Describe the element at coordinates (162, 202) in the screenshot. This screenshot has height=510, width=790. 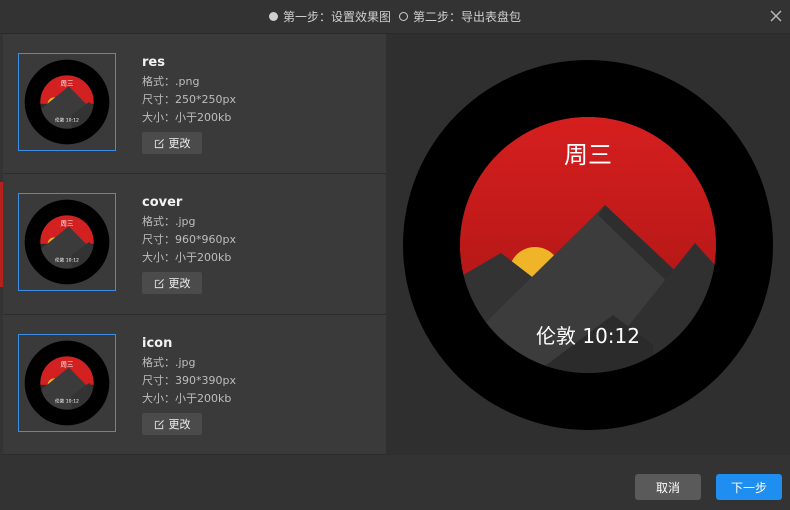
I see `asset-name: cover` at that location.